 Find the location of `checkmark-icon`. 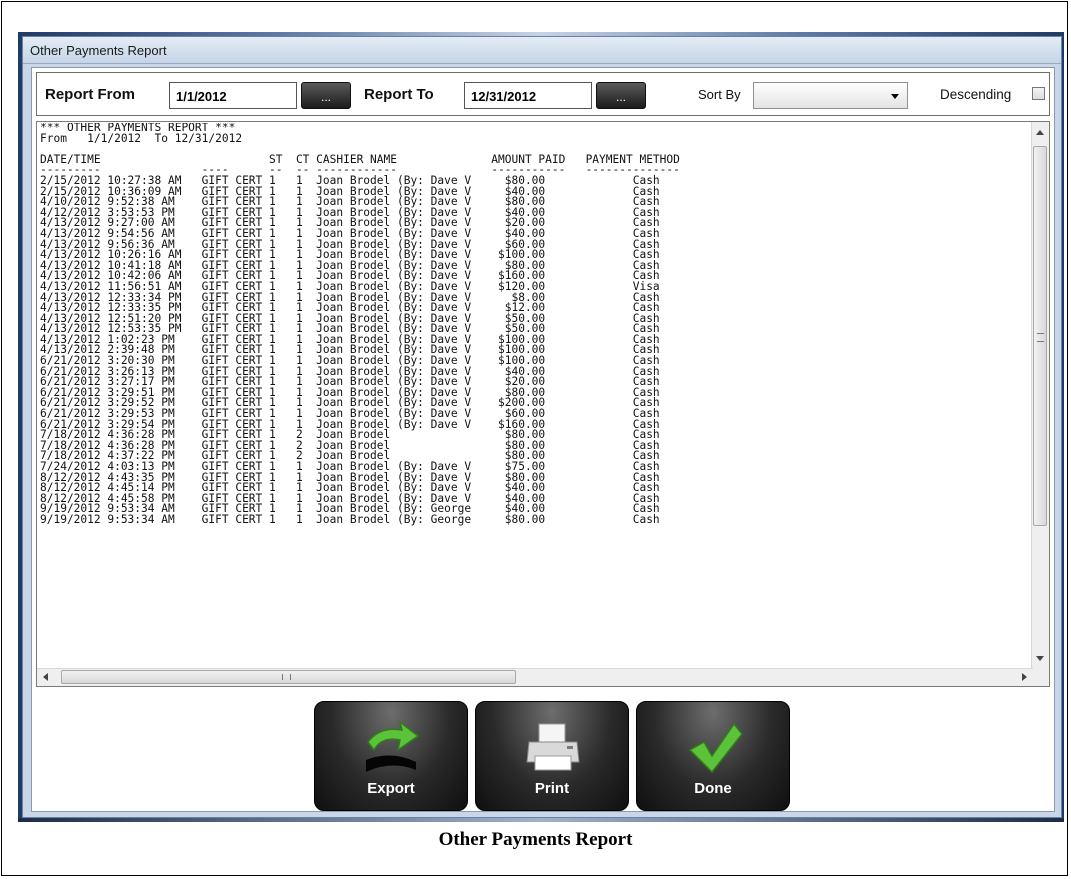

checkmark-icon is located at coordinates (715, 748).